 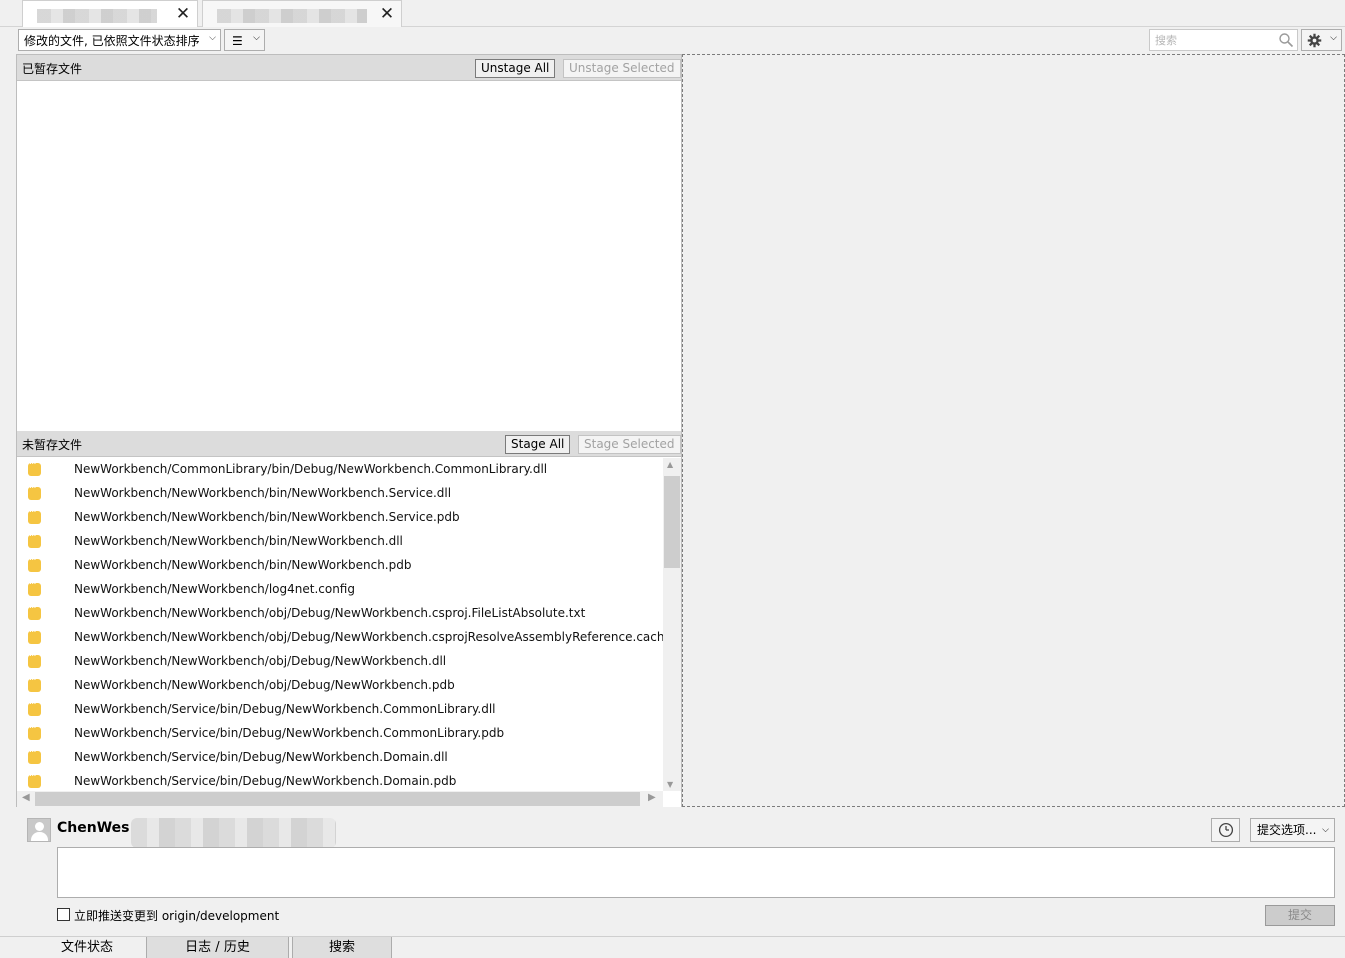 I want to click on search-box, so click(x=1223, y=40).